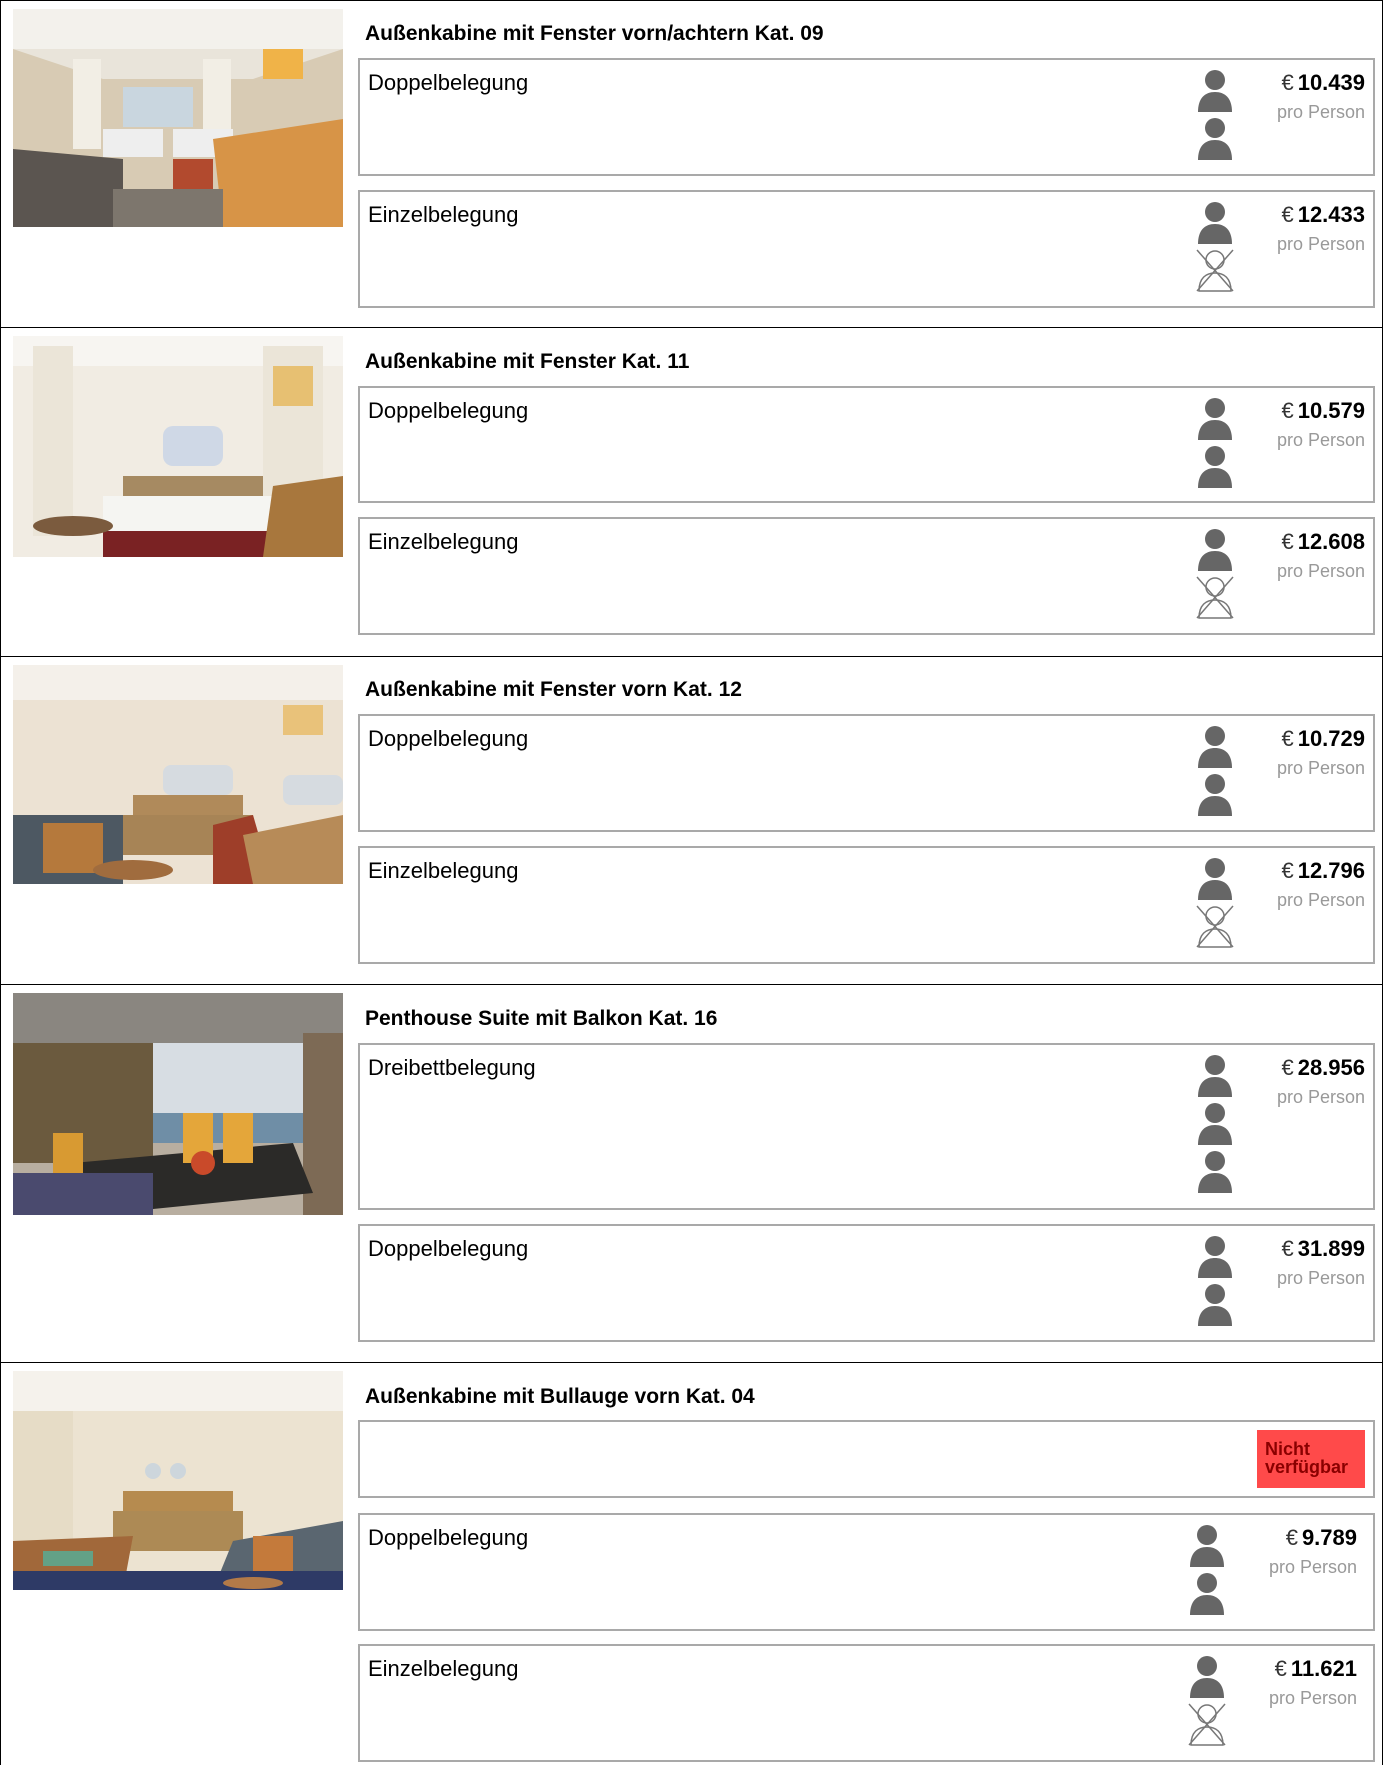 This screenshot has height=1765, width=1385. I want to click on price-box: €12.608 pro Person, so click(1321, 555).